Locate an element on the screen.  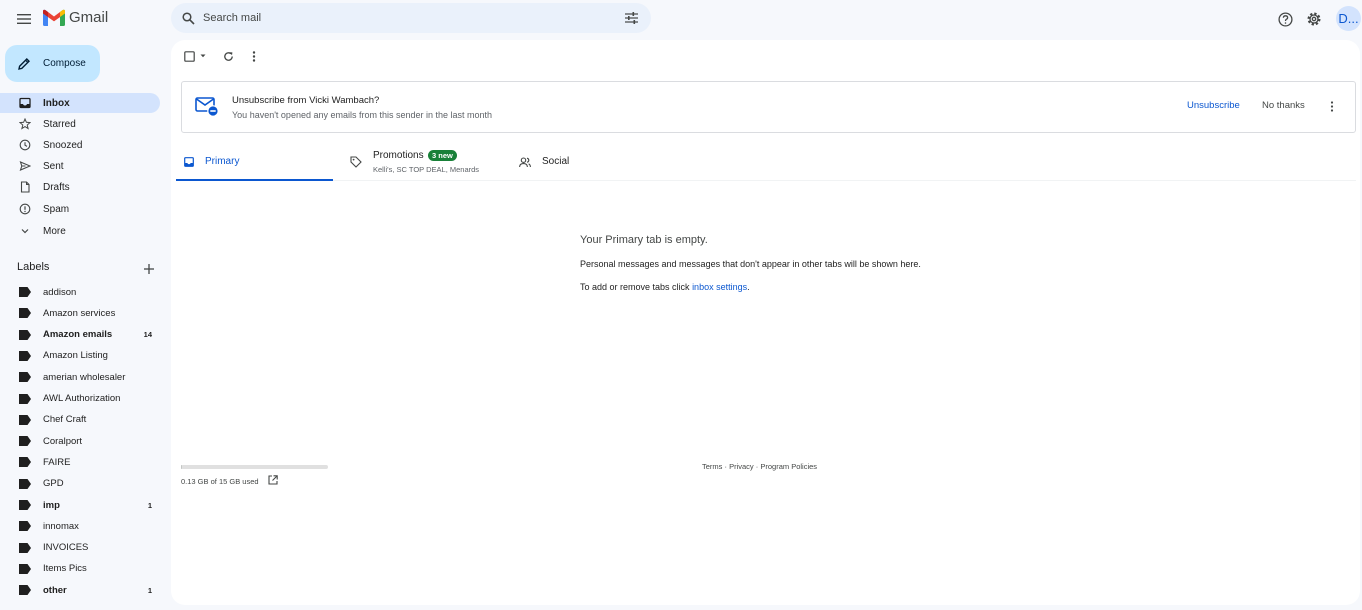
label-item: addison is located at coordinates (80, 292).